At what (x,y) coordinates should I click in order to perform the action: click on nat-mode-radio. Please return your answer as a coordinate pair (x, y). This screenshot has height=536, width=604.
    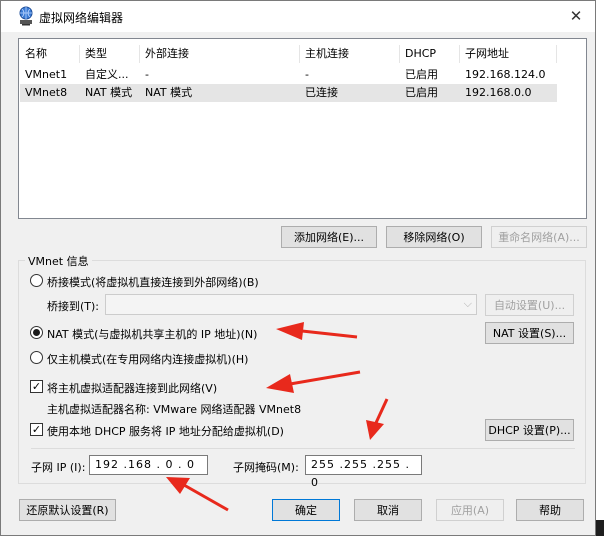
    Looking at the image, I should click on (36, 332).